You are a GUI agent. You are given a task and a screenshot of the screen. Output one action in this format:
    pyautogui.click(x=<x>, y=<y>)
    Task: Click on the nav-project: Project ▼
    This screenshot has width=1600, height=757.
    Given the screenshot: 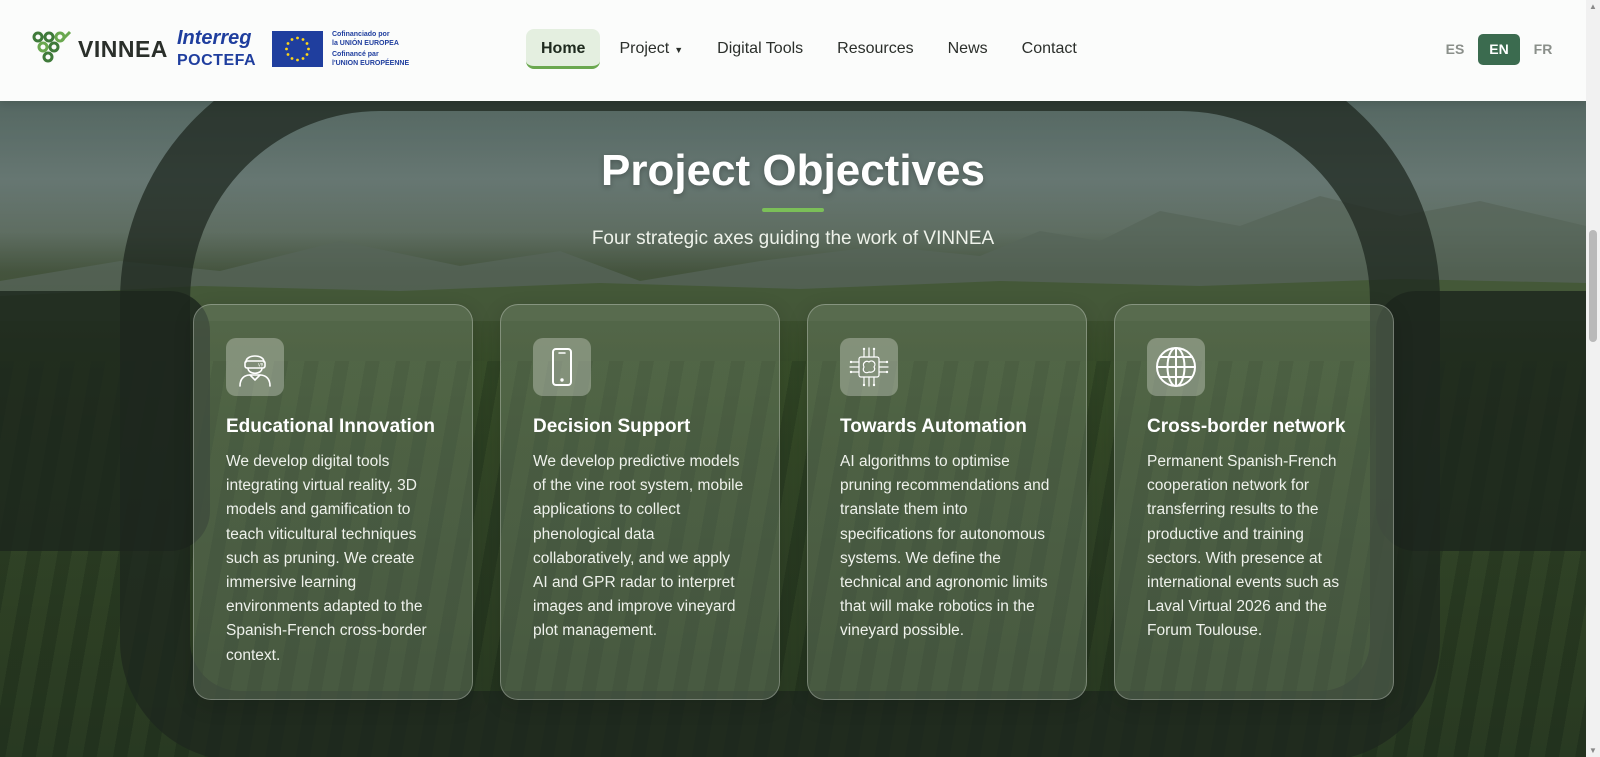 What is the action you would take?
    pyautogui.click(x=651, y=49)
    